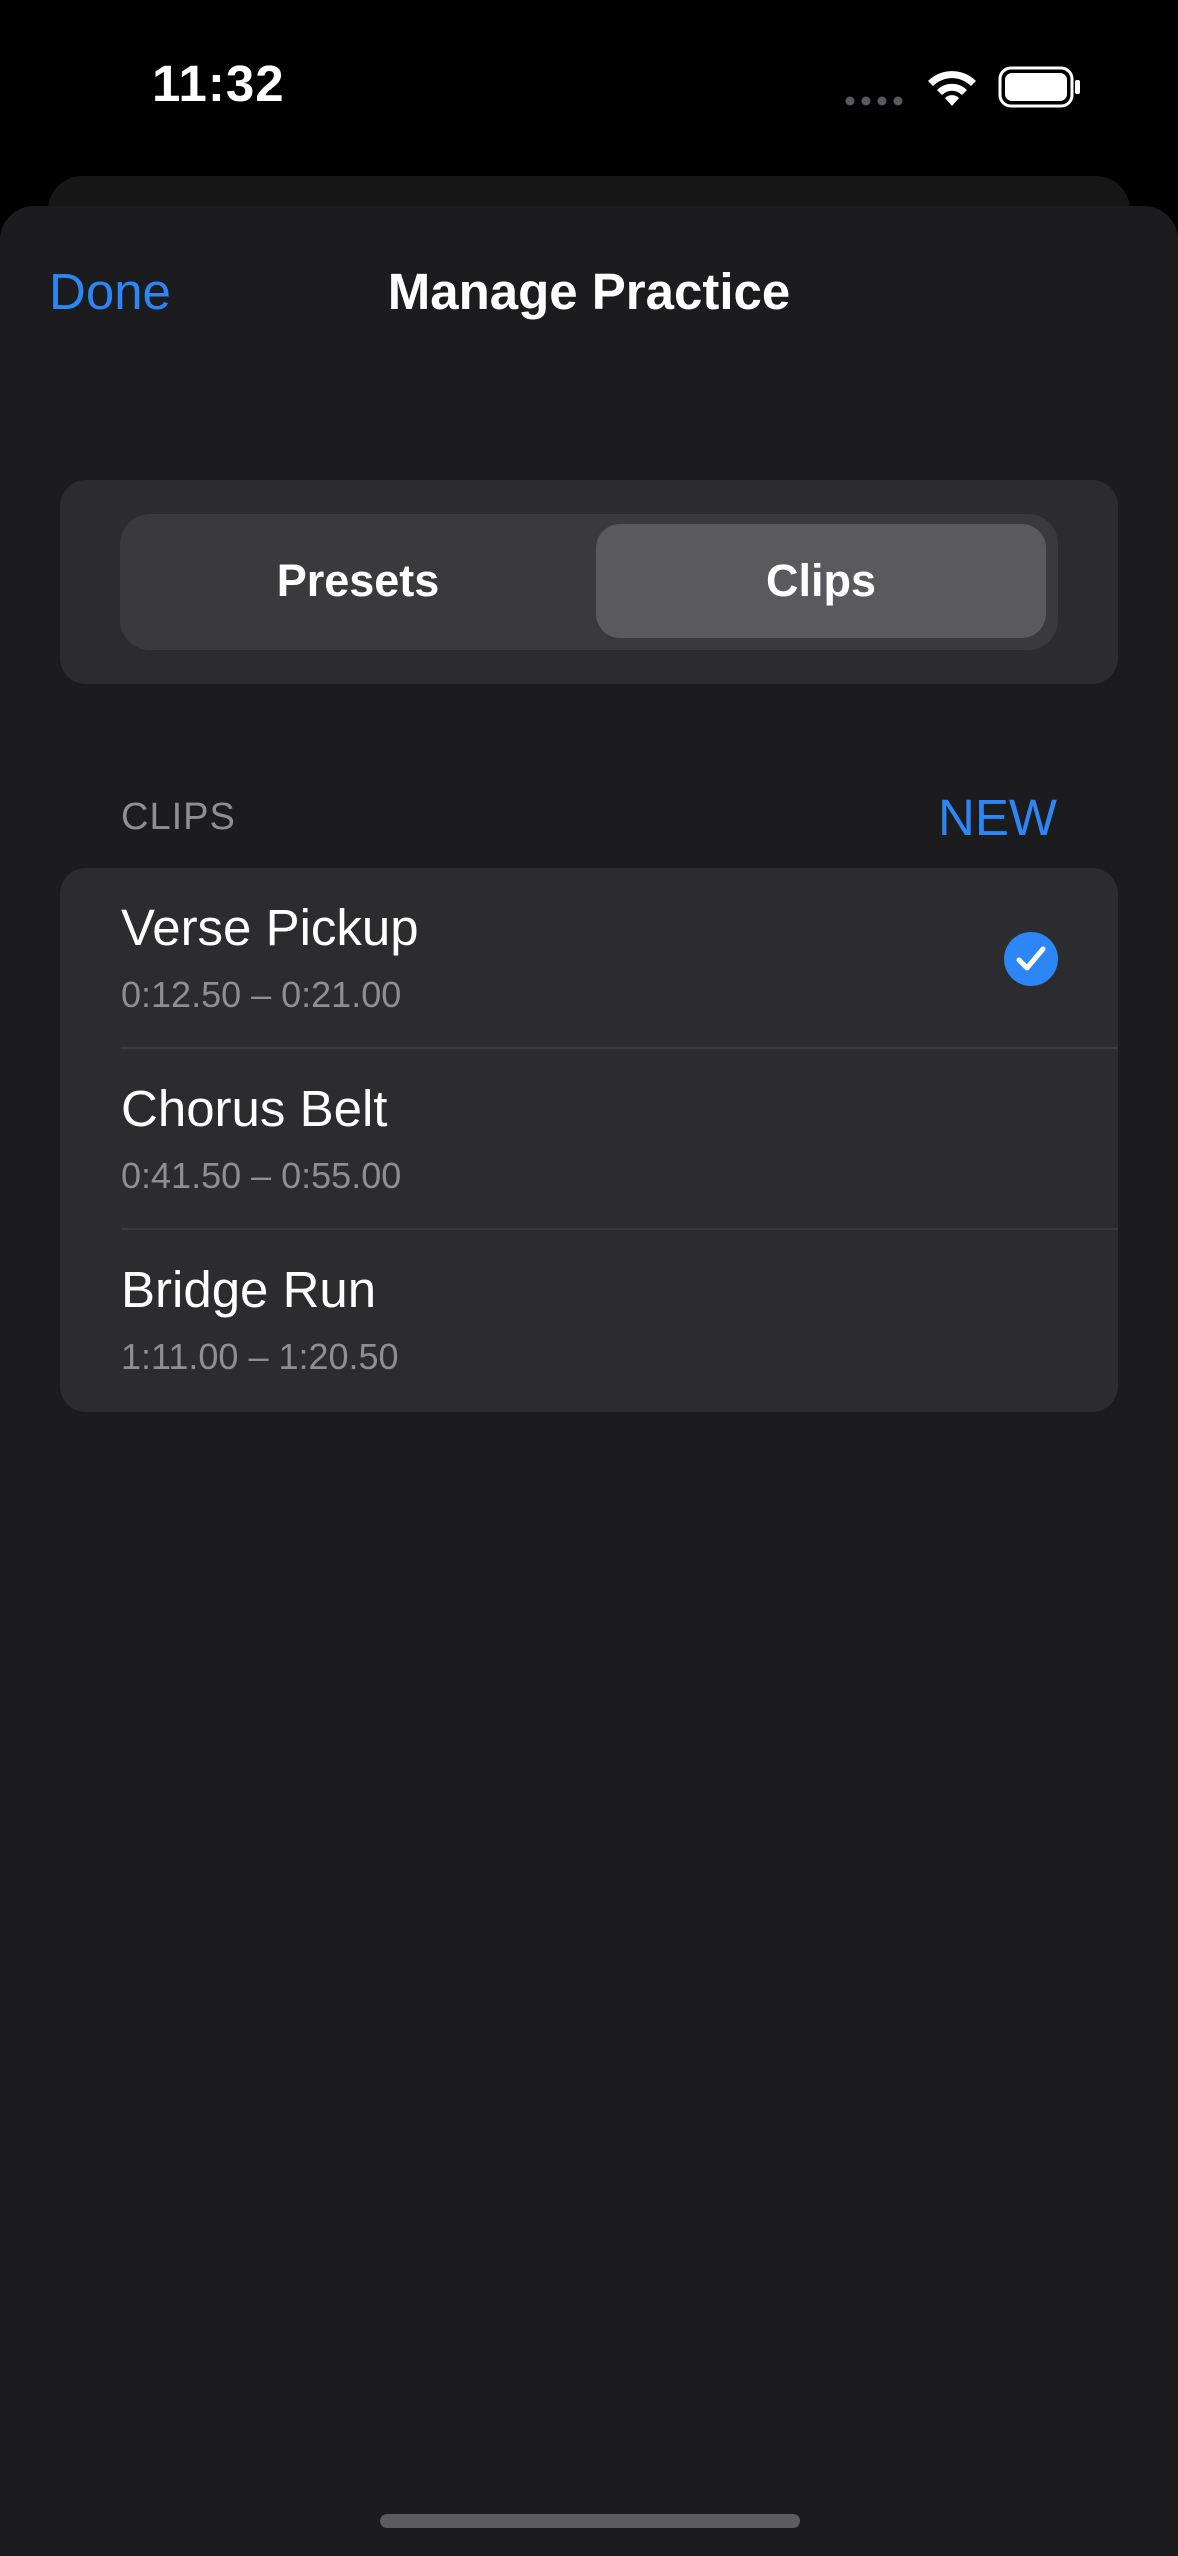 This screenshot has width=1178, height=2556. I want to click on clip-name: Verse Pickup, so click(270, 927).